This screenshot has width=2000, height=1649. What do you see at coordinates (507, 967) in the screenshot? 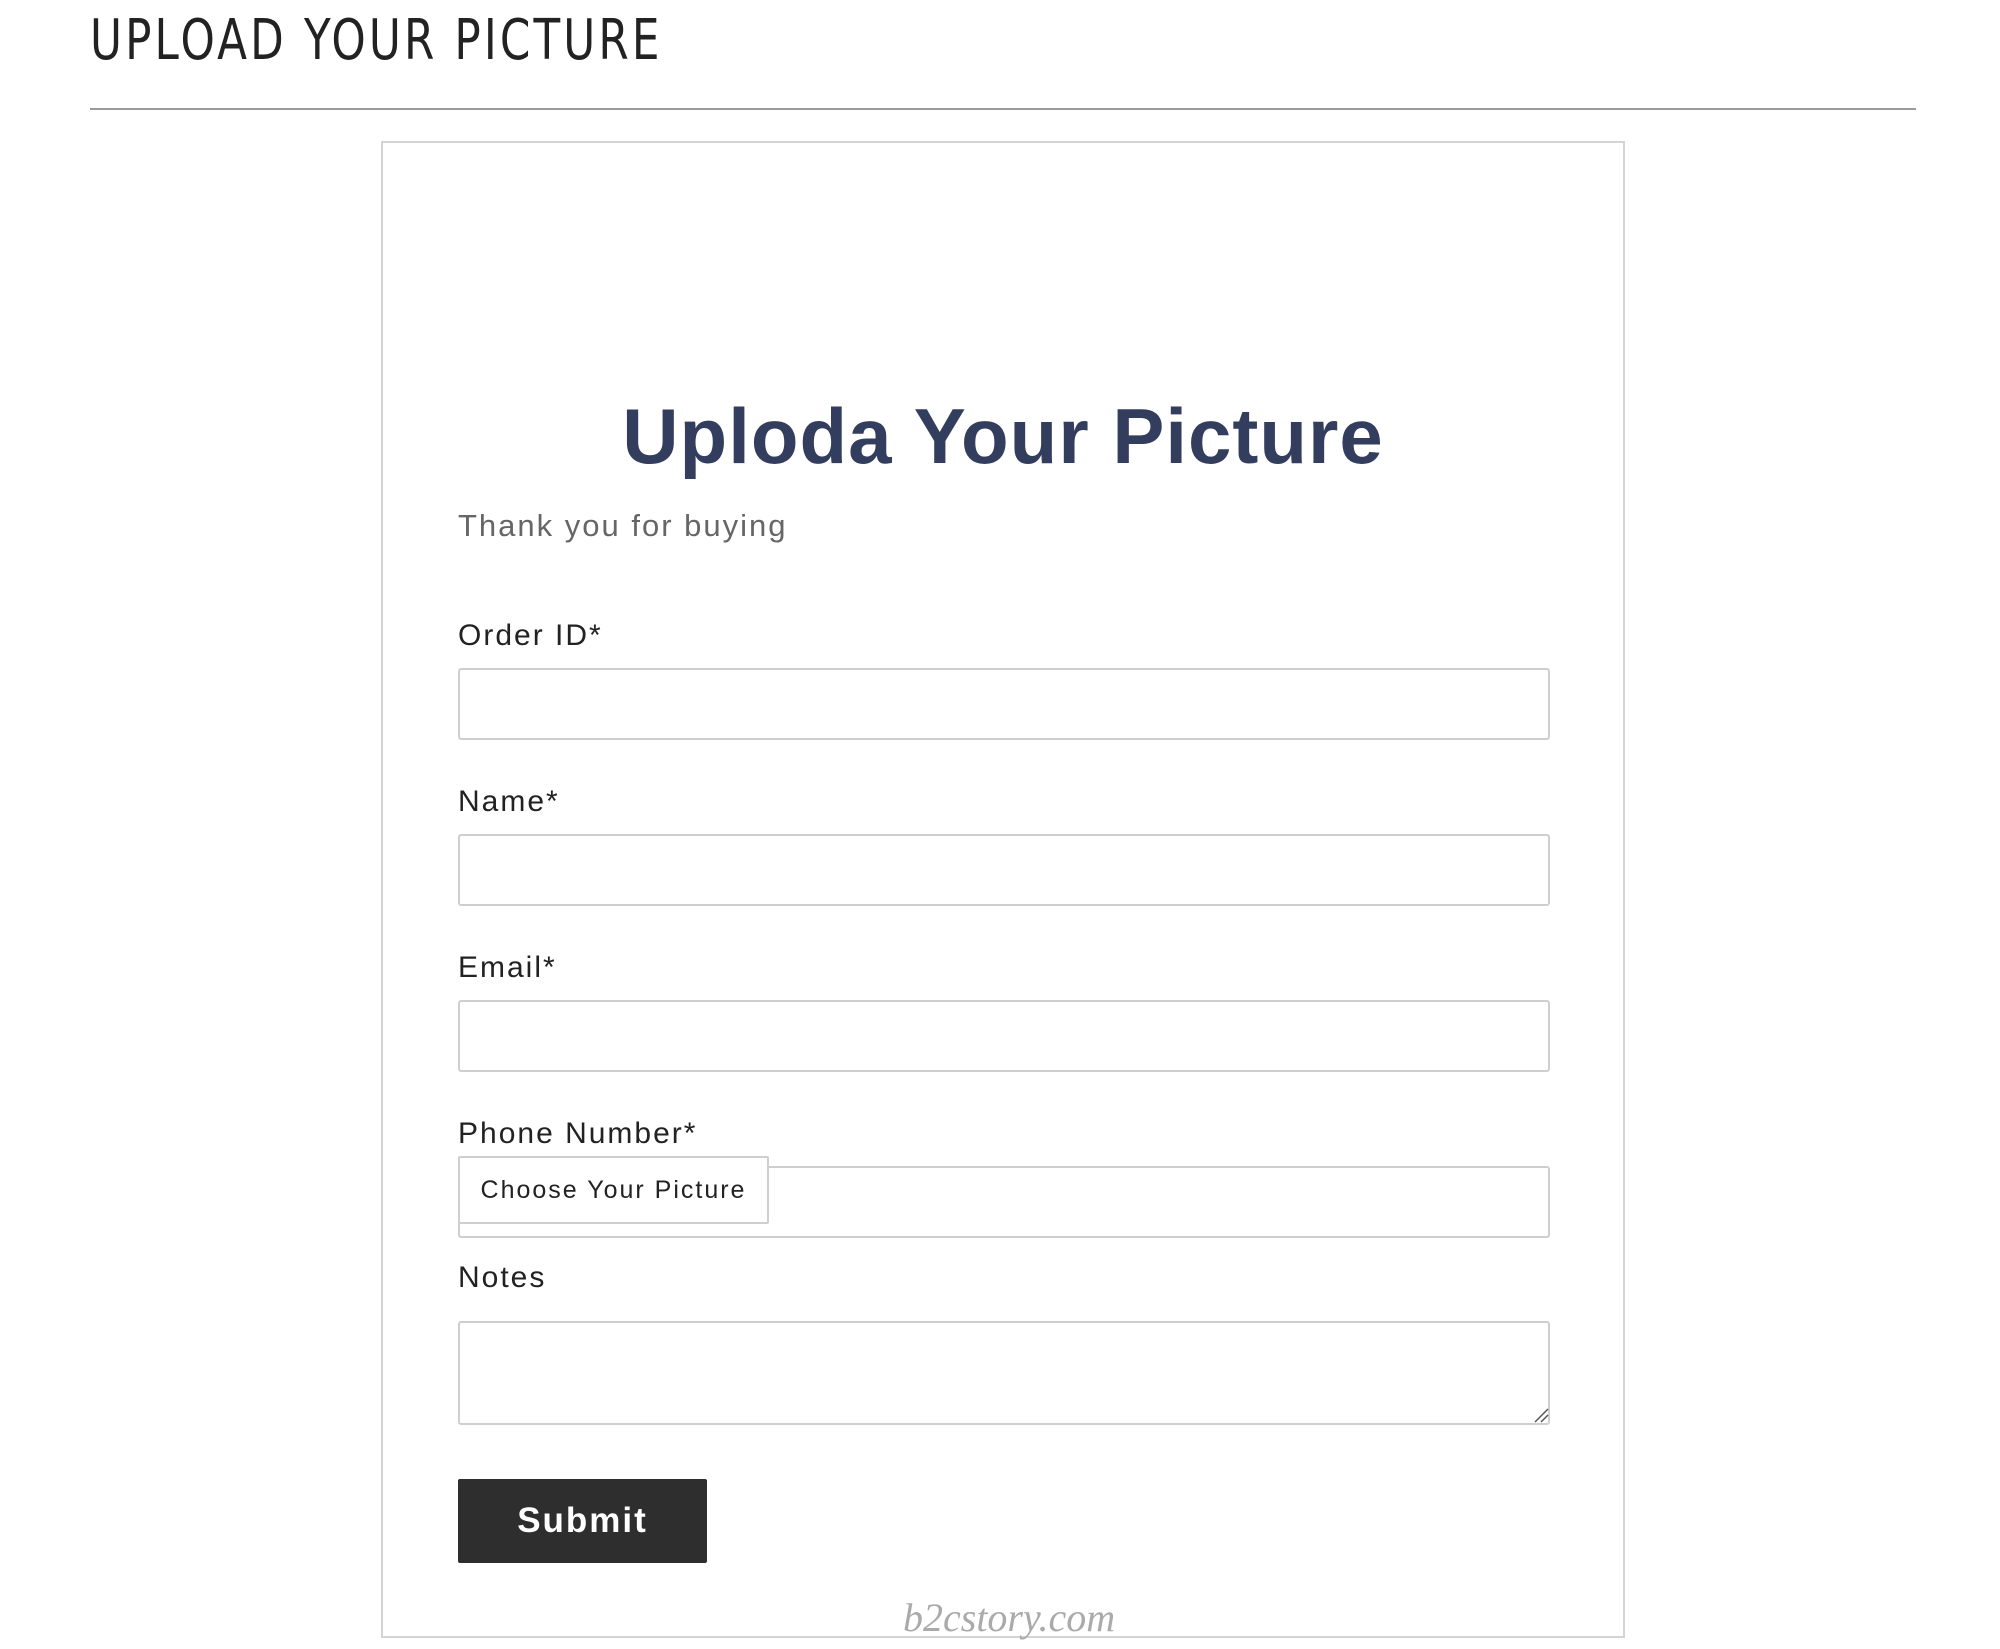
I see `email-label: Email*` at bounding box center [507, 967].